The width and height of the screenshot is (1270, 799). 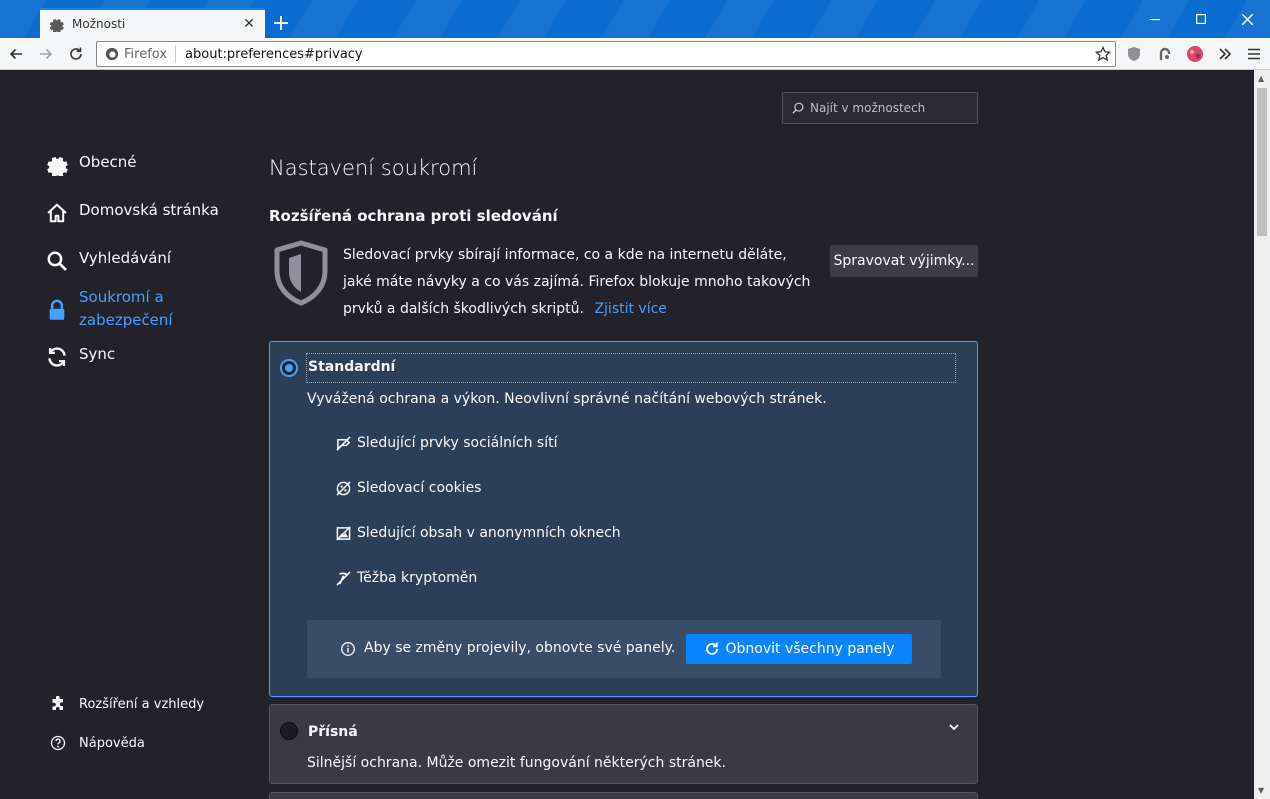 What do you see at coordinates (99, 24) in the screenshot?
I see `tab-title: Možnosti` at bounding box center [99, 24].